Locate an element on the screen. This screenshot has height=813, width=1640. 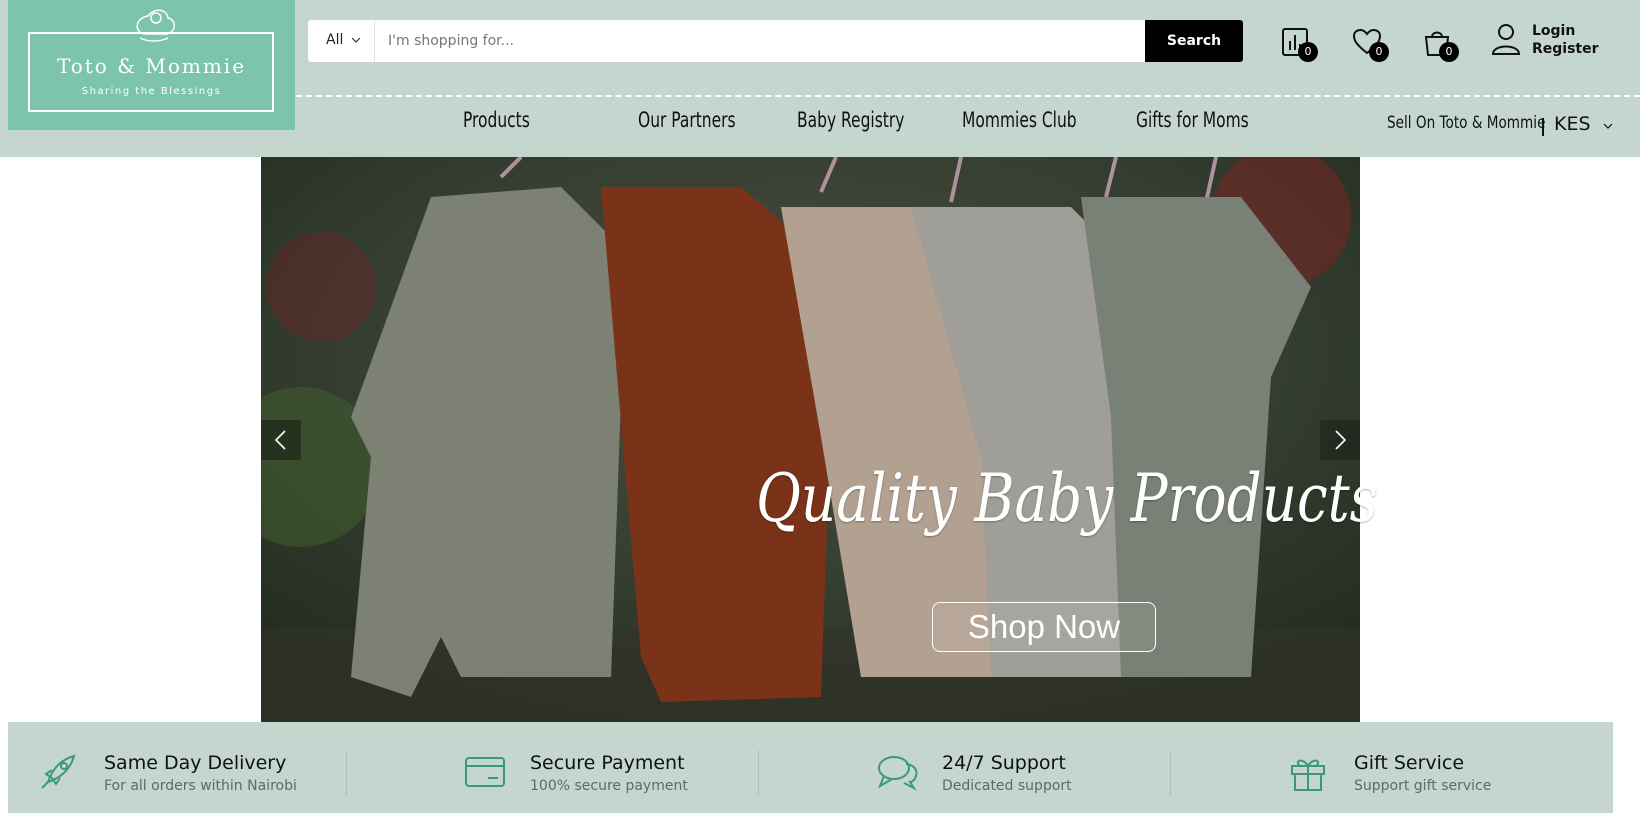
search-button: Search is located at coordinates (1194, 41).